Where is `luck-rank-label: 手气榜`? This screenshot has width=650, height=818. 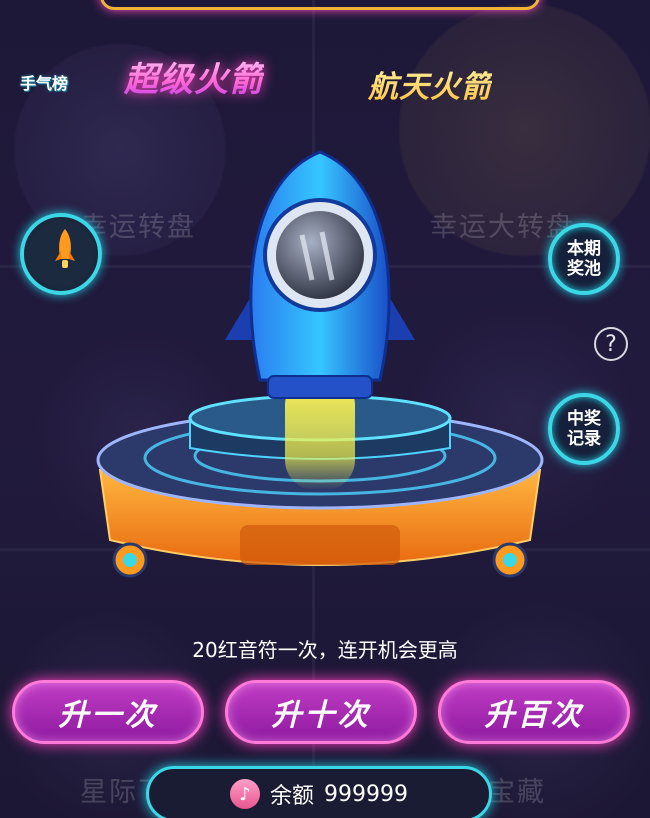 luck-rank-label: 手气榜 is located at coordinates (43, 83).